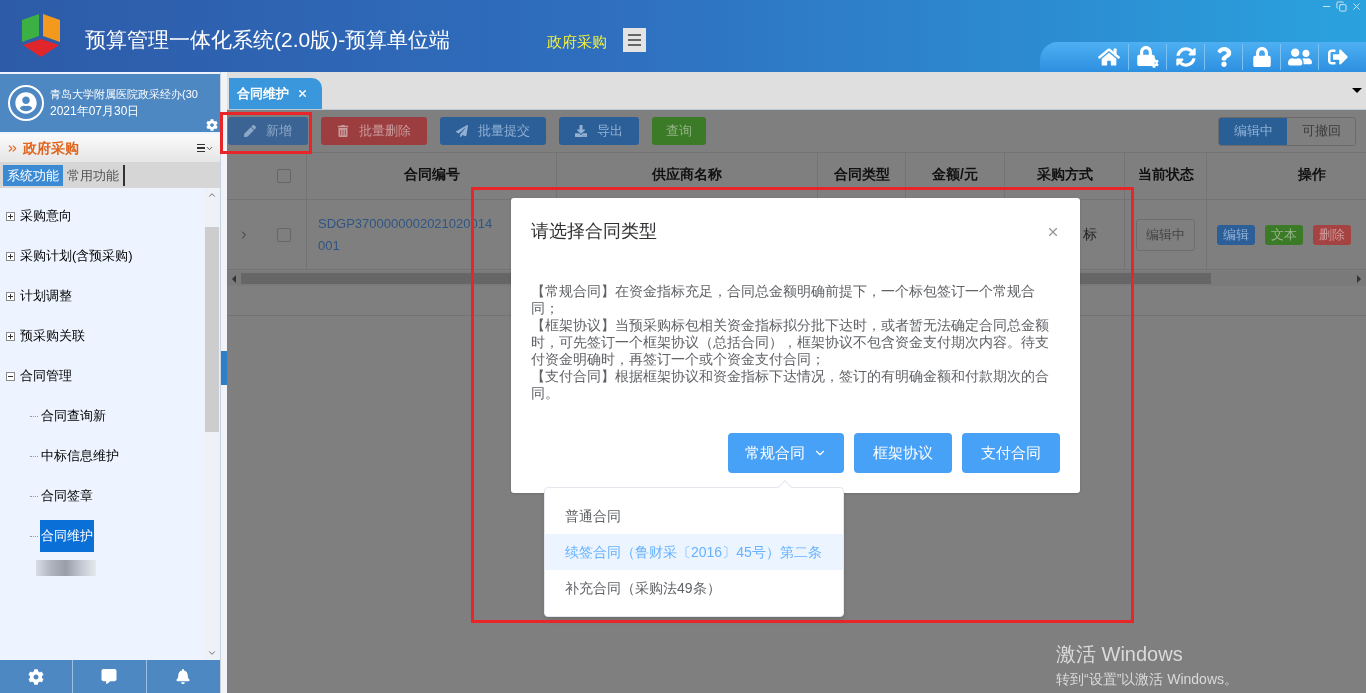  I want to click on tree-item: 合同管理, so click(46, 376).